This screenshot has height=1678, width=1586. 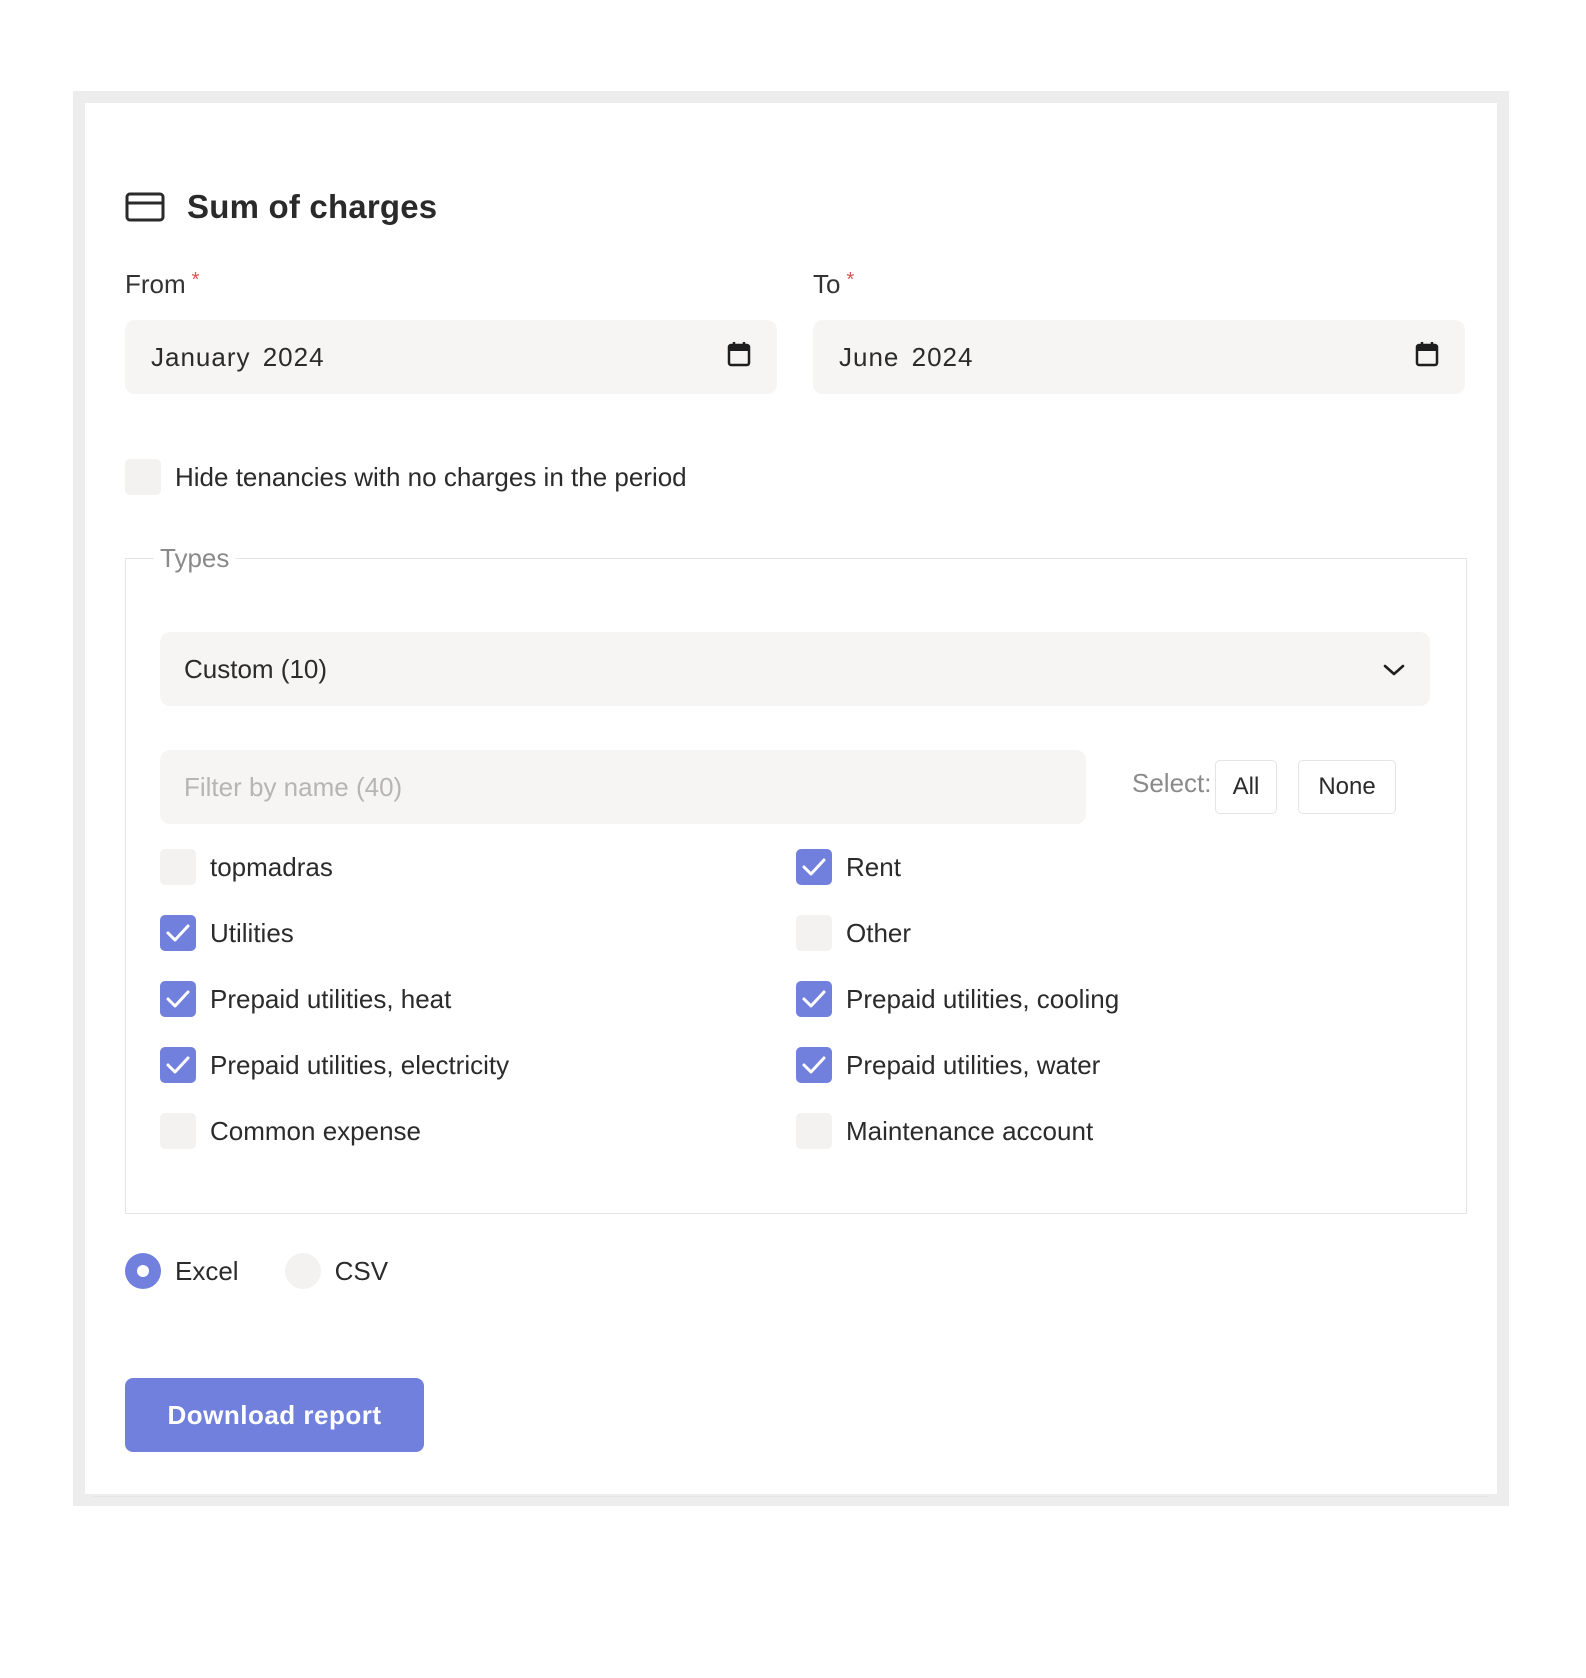 What do you see at coordinates (873, 866) in the screenshot?
I see `type-option-label: Rent` at bounding box center [873, 866].